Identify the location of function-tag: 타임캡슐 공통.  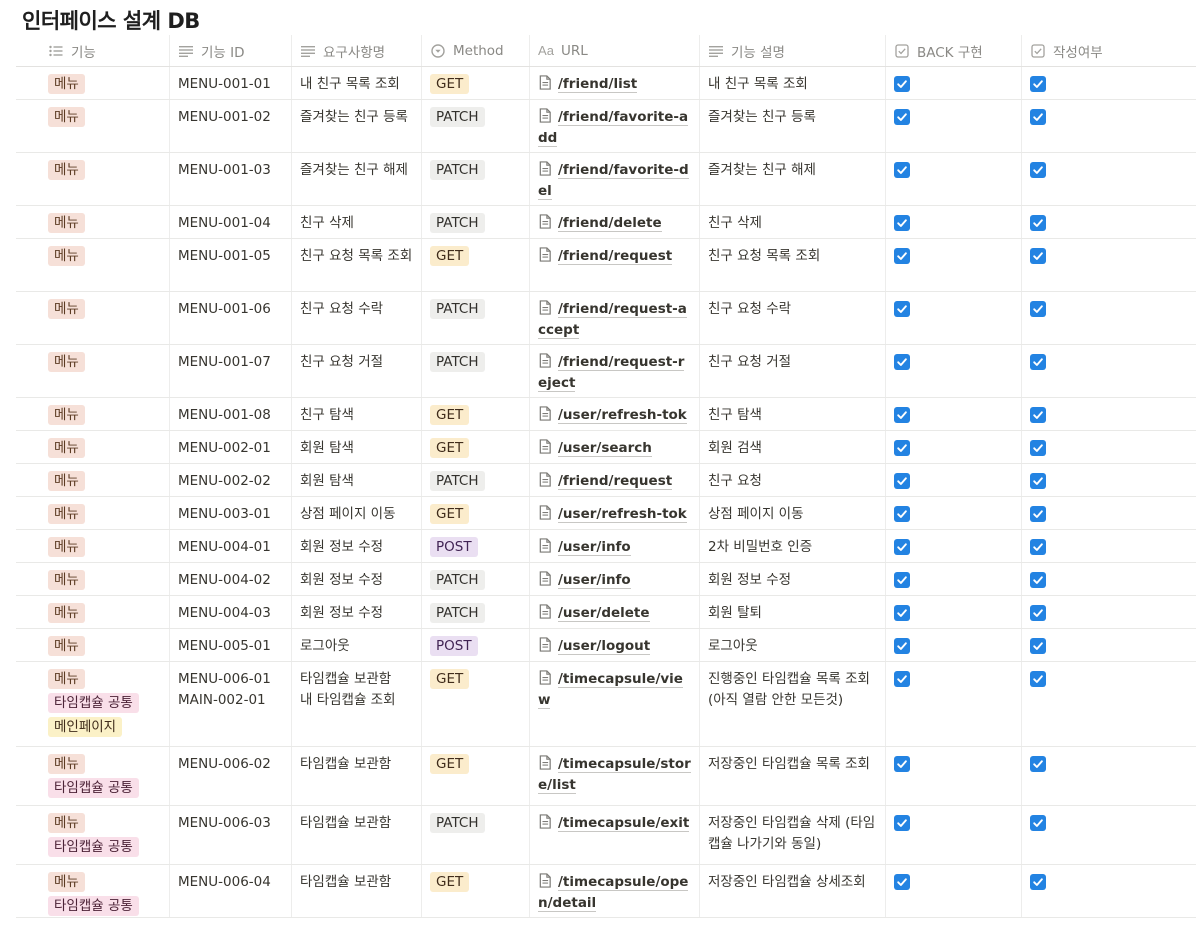
(93, 906).